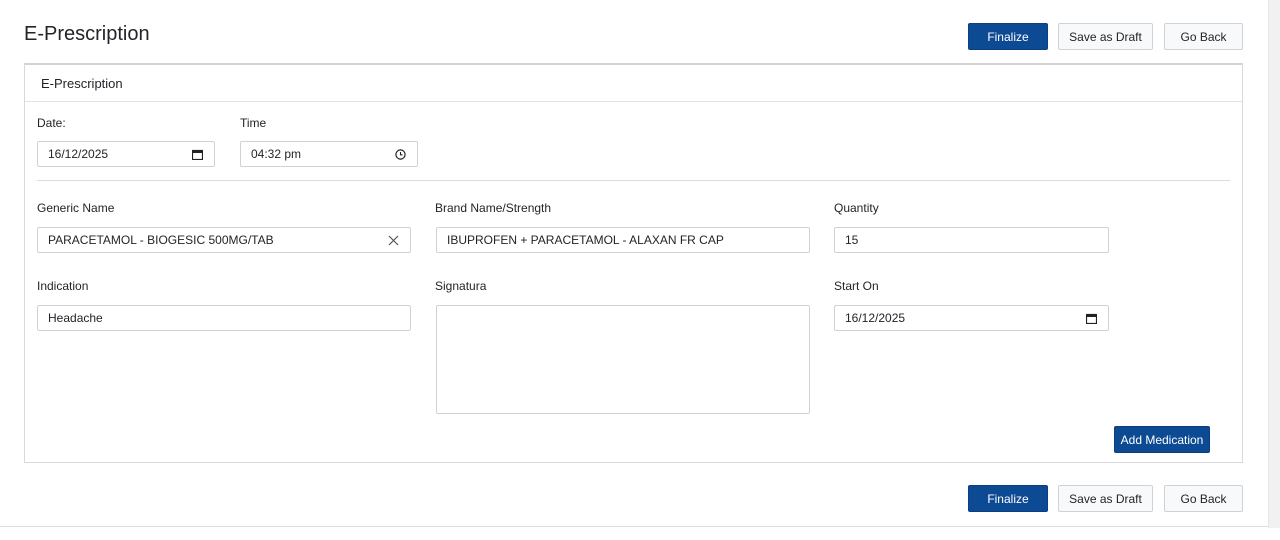 The width and height of the screenshot is (1280, 540). Describe the element at coordinates (224, 318) in the screenshot. I see `indication-field: Headache` at that location.